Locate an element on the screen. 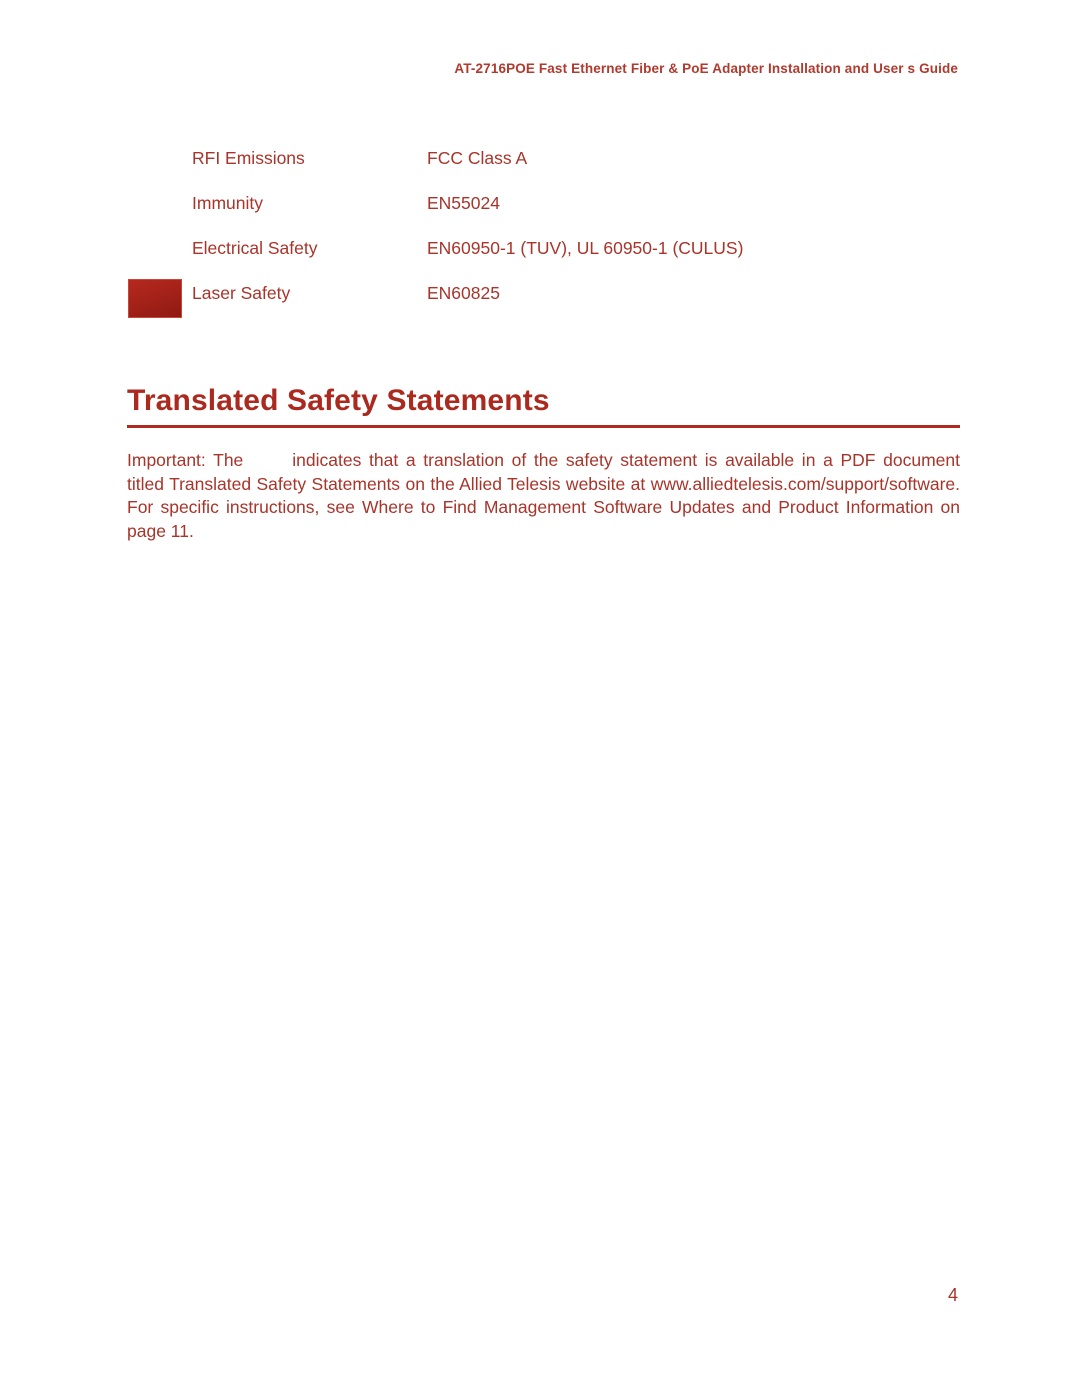  translated-statement-marker-icon is located at coordinates (155, 298).